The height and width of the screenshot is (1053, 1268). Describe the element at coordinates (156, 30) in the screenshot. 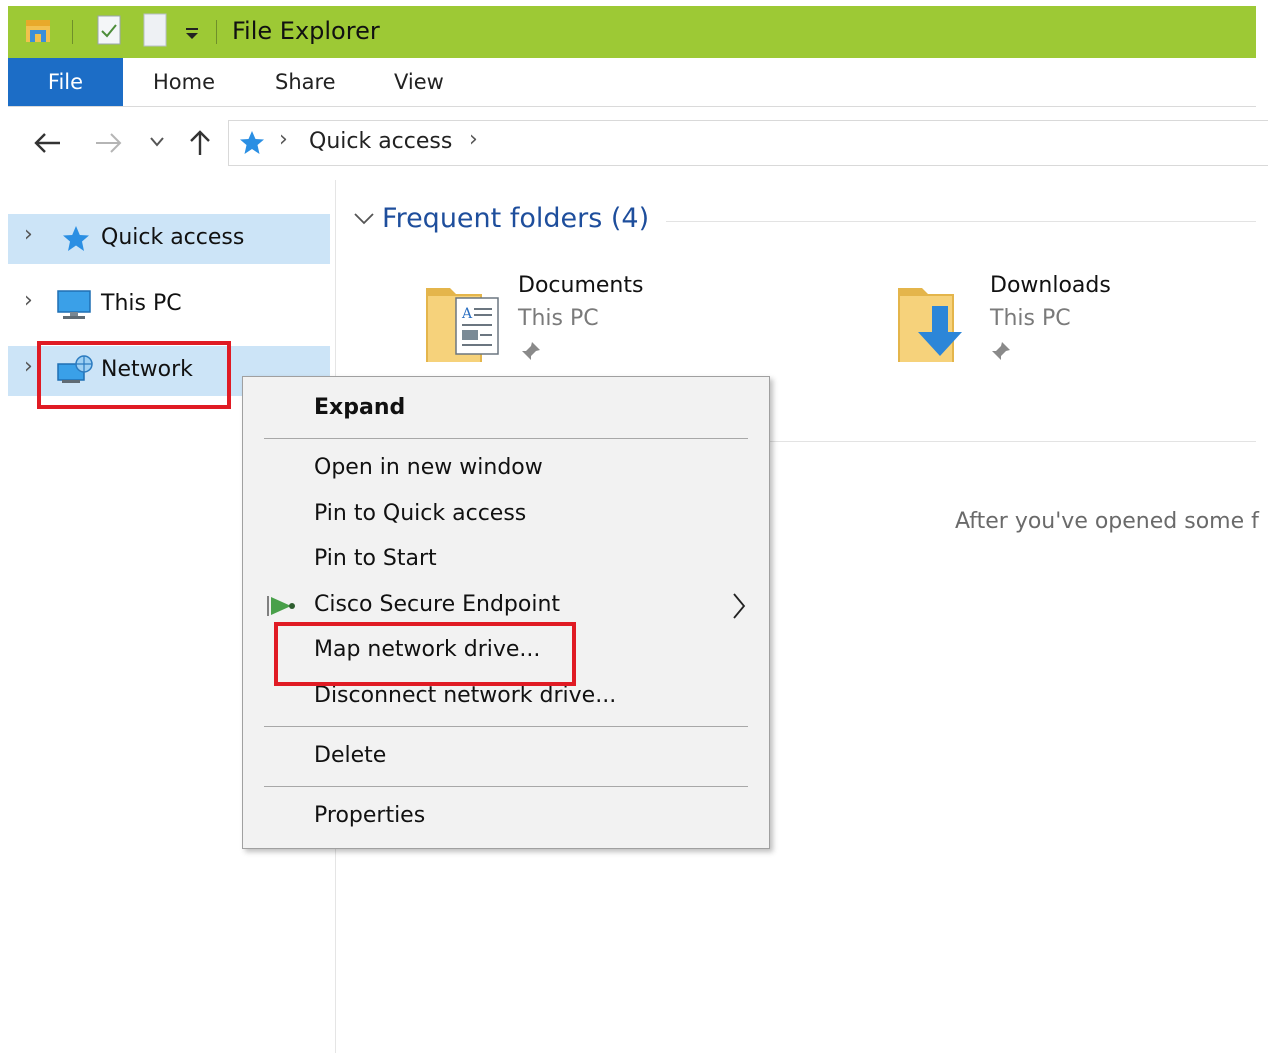

I see `new-folder-icon` at that location.